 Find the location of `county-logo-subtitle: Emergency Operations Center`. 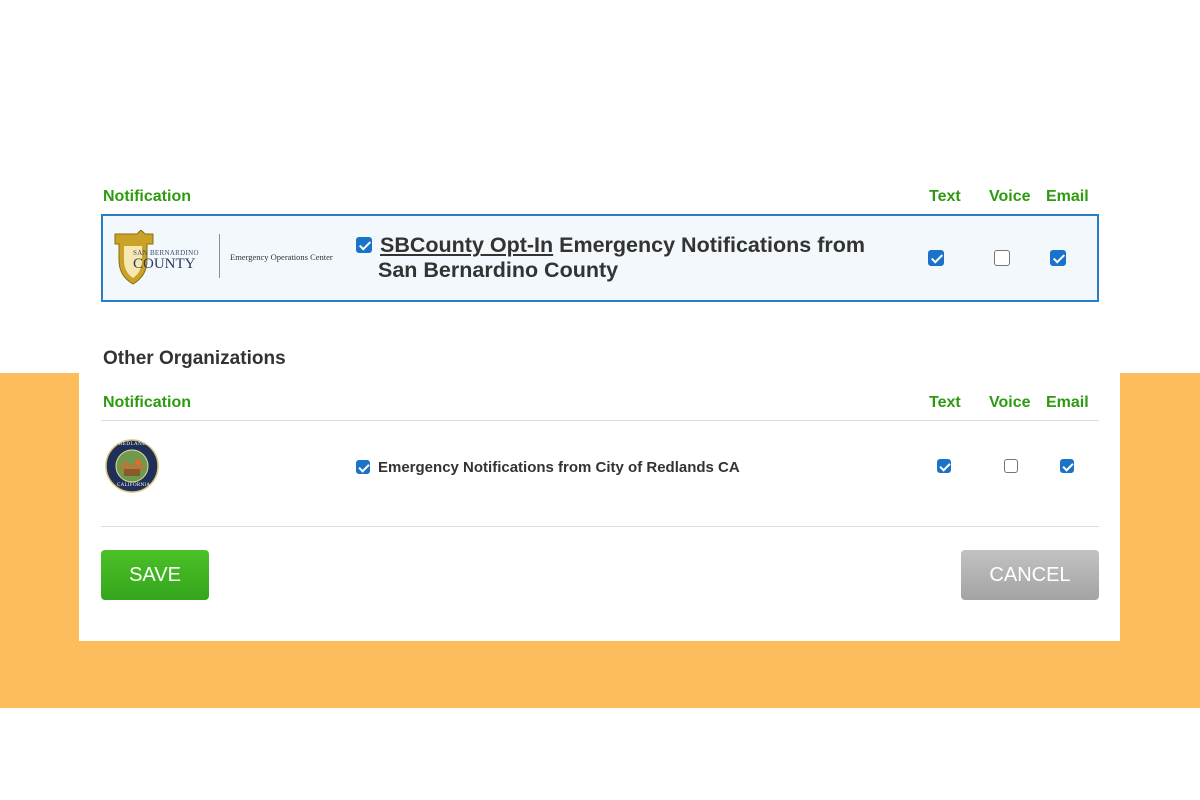

county-logo-subtitle: Emergency Operations Center is located at coordinates (281, 257).